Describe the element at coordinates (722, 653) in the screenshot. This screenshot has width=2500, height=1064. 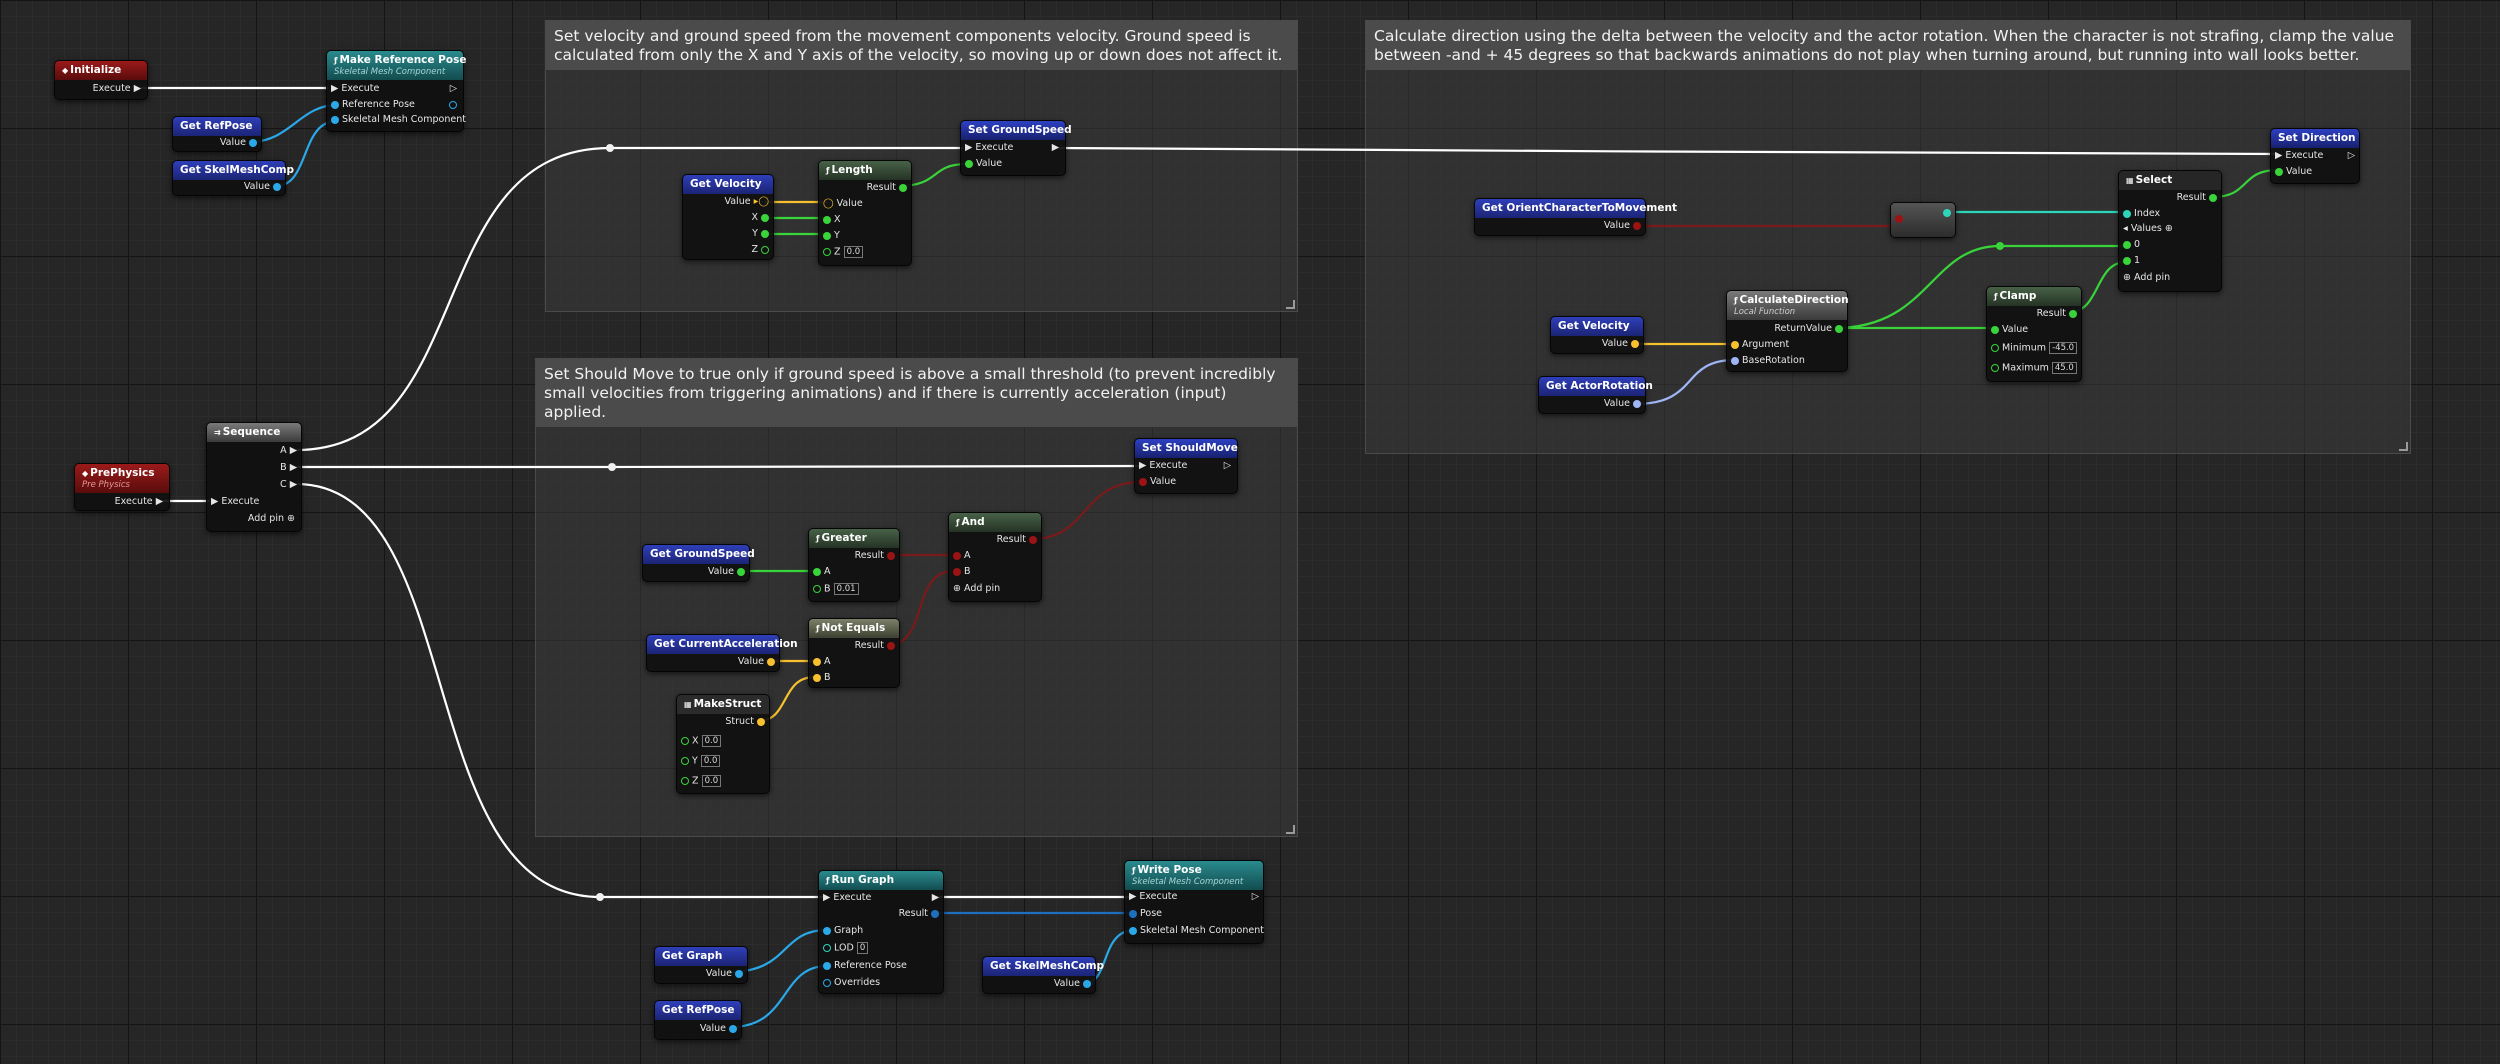
I see `get-currentacceleration-node: Get CurrentAcceleration Value` at that location.